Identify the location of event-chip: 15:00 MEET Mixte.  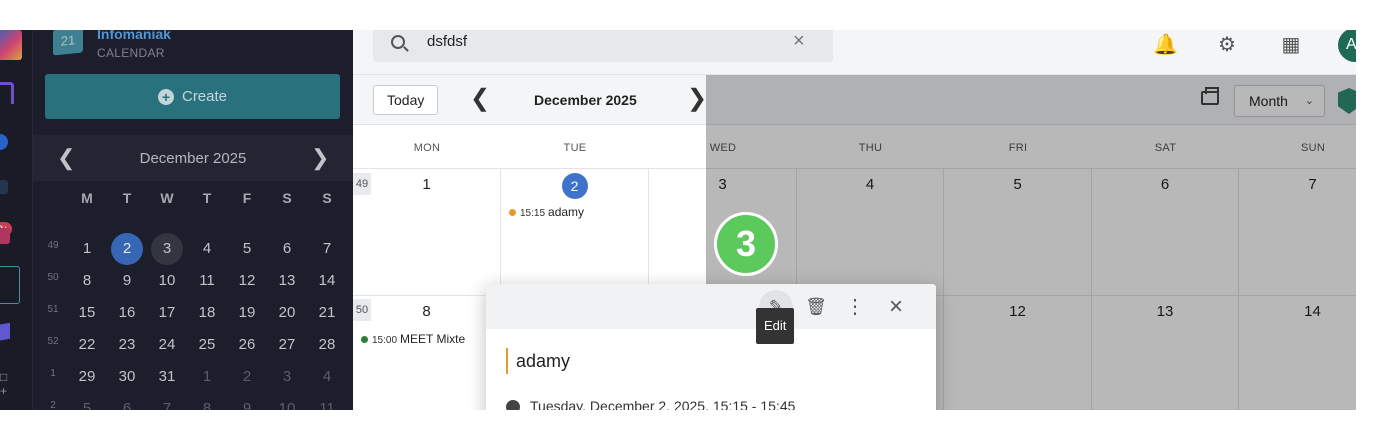
(413, 339).